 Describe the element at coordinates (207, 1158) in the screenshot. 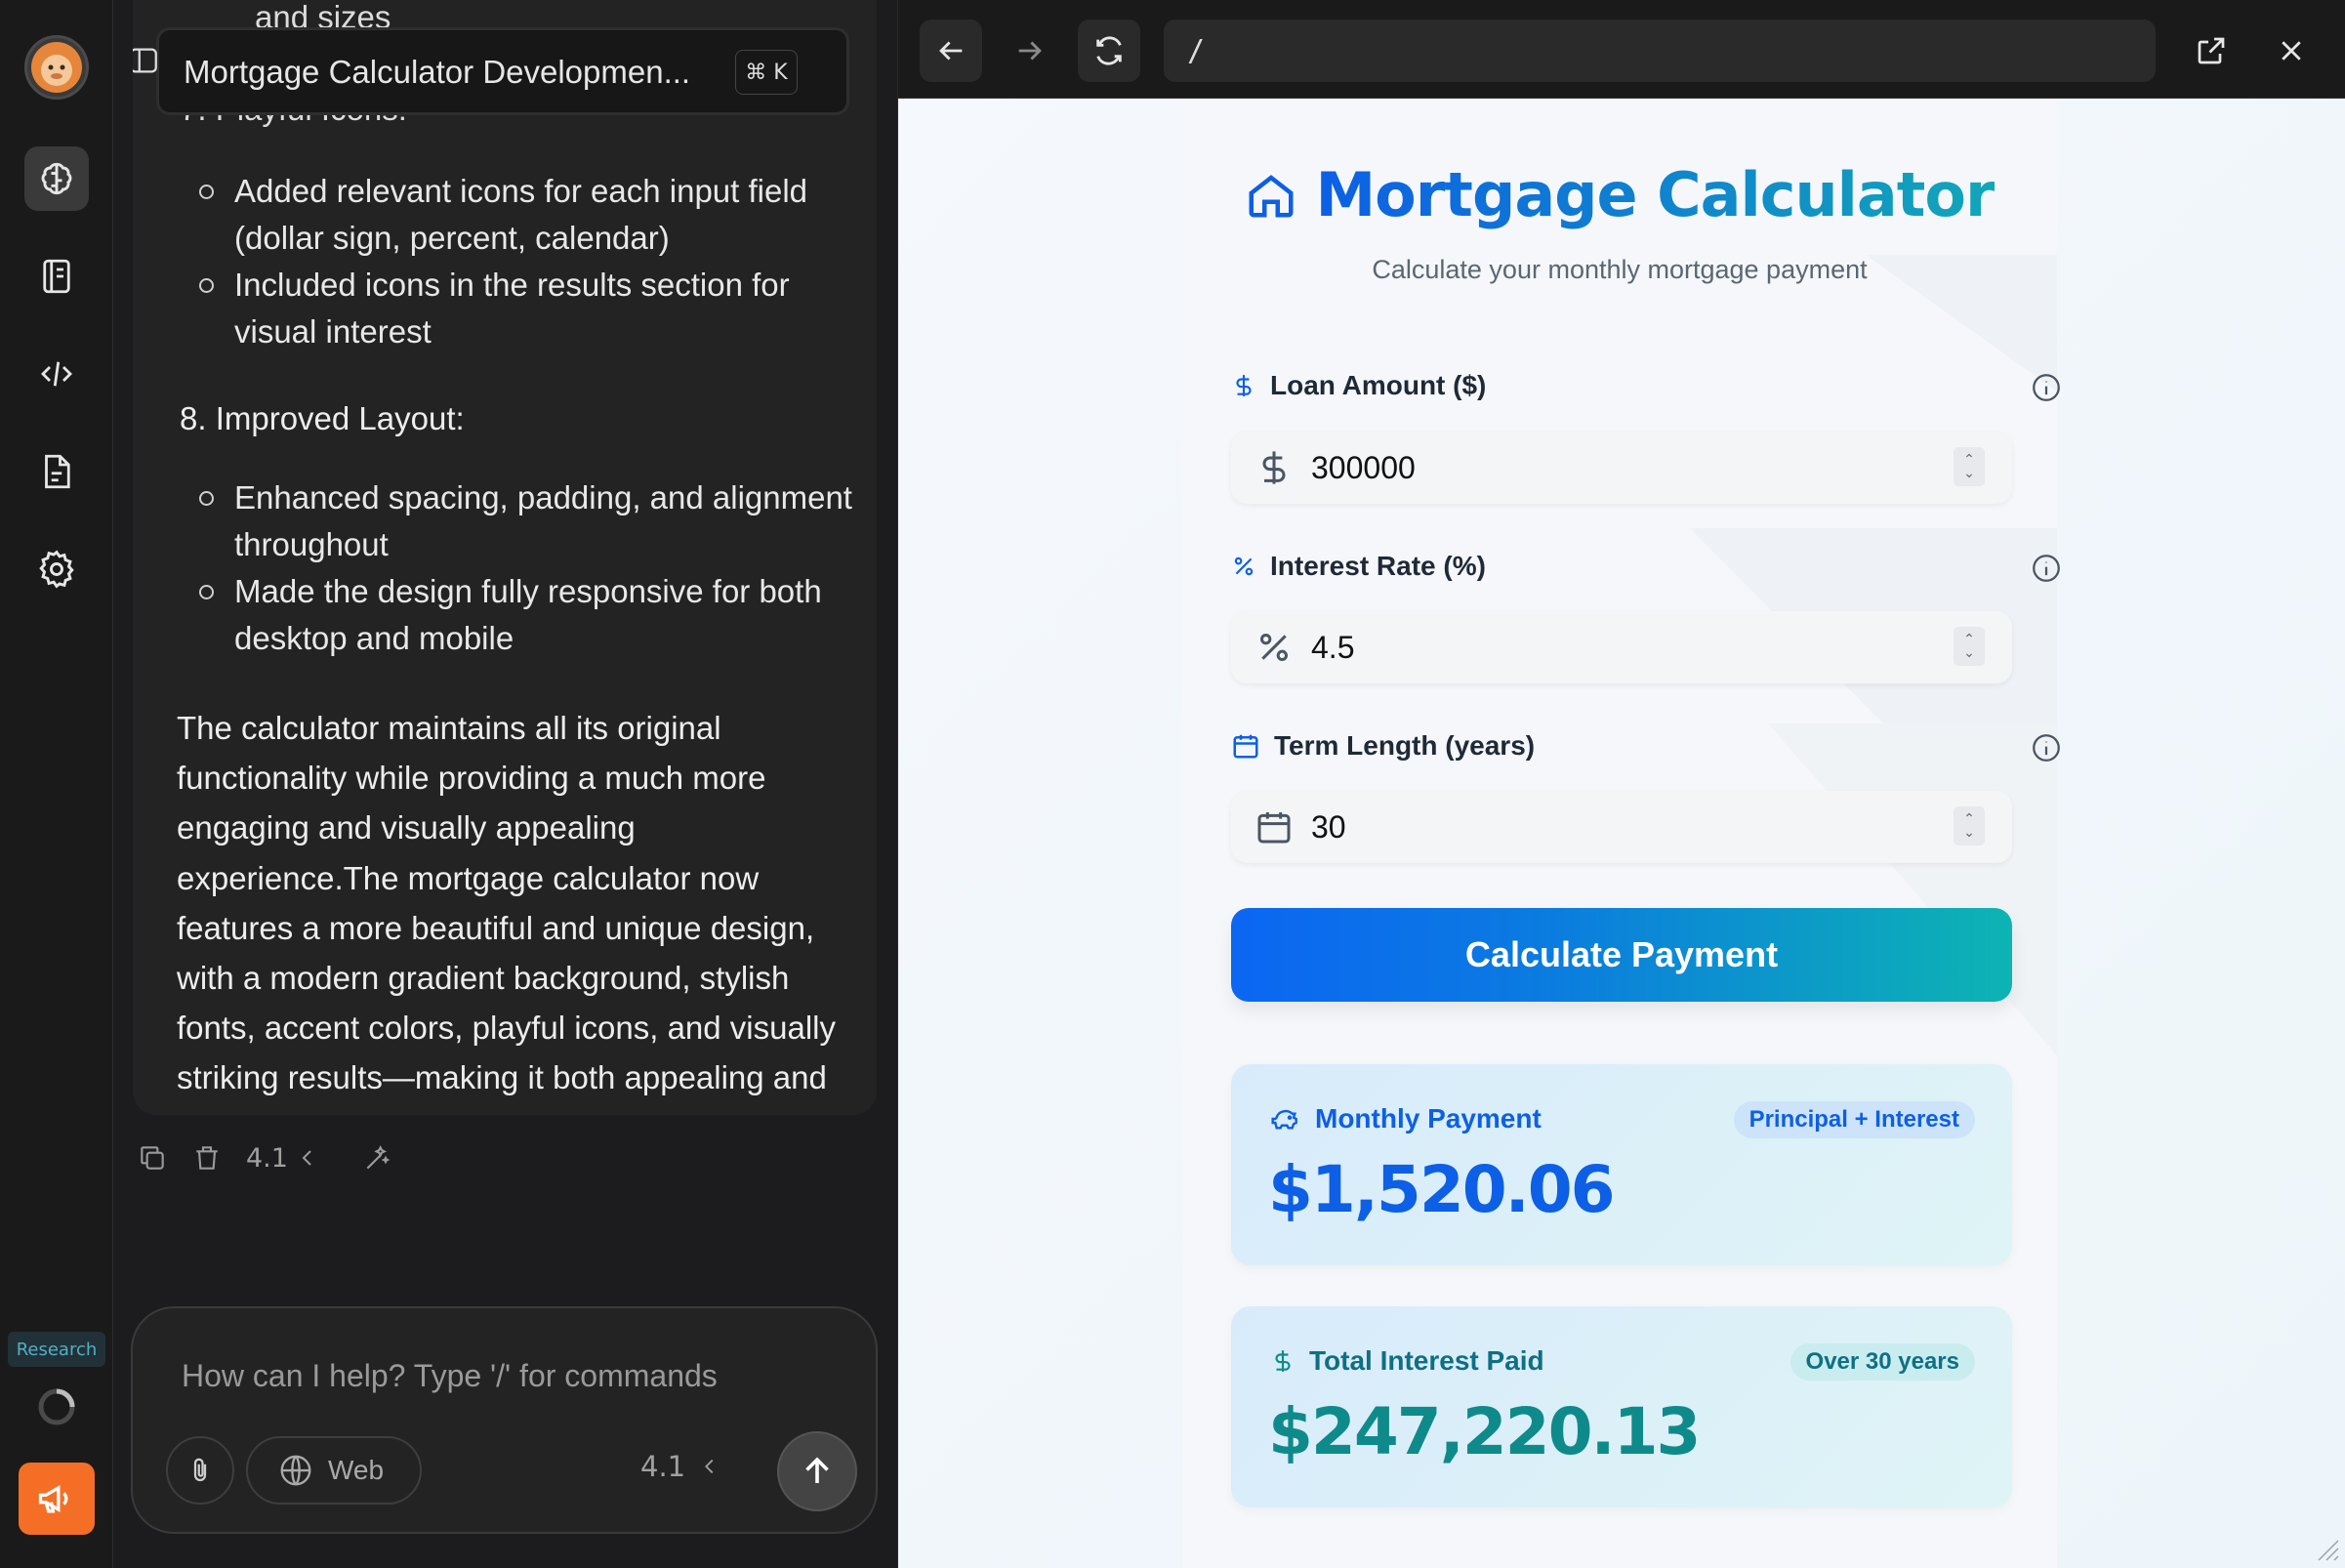

I see `trash-icon` at that location.